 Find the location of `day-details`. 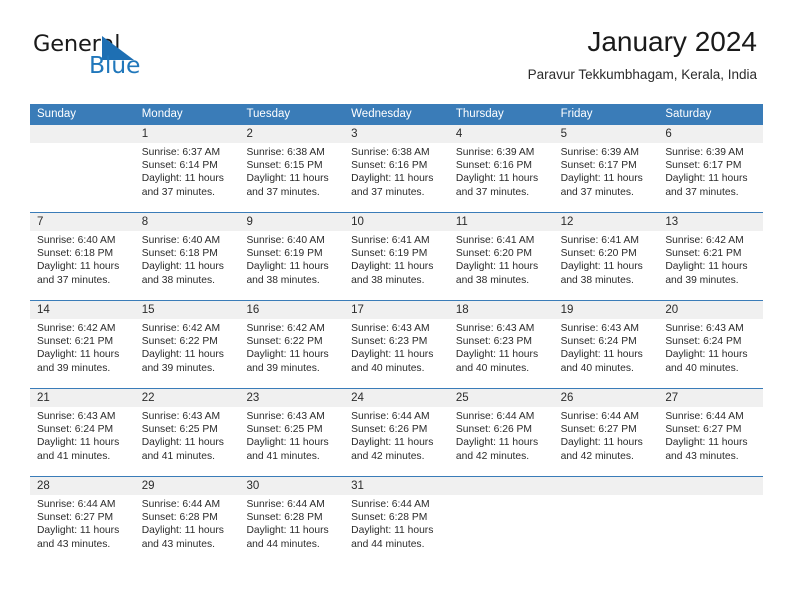

day-details is located at coordinates (501, 496).